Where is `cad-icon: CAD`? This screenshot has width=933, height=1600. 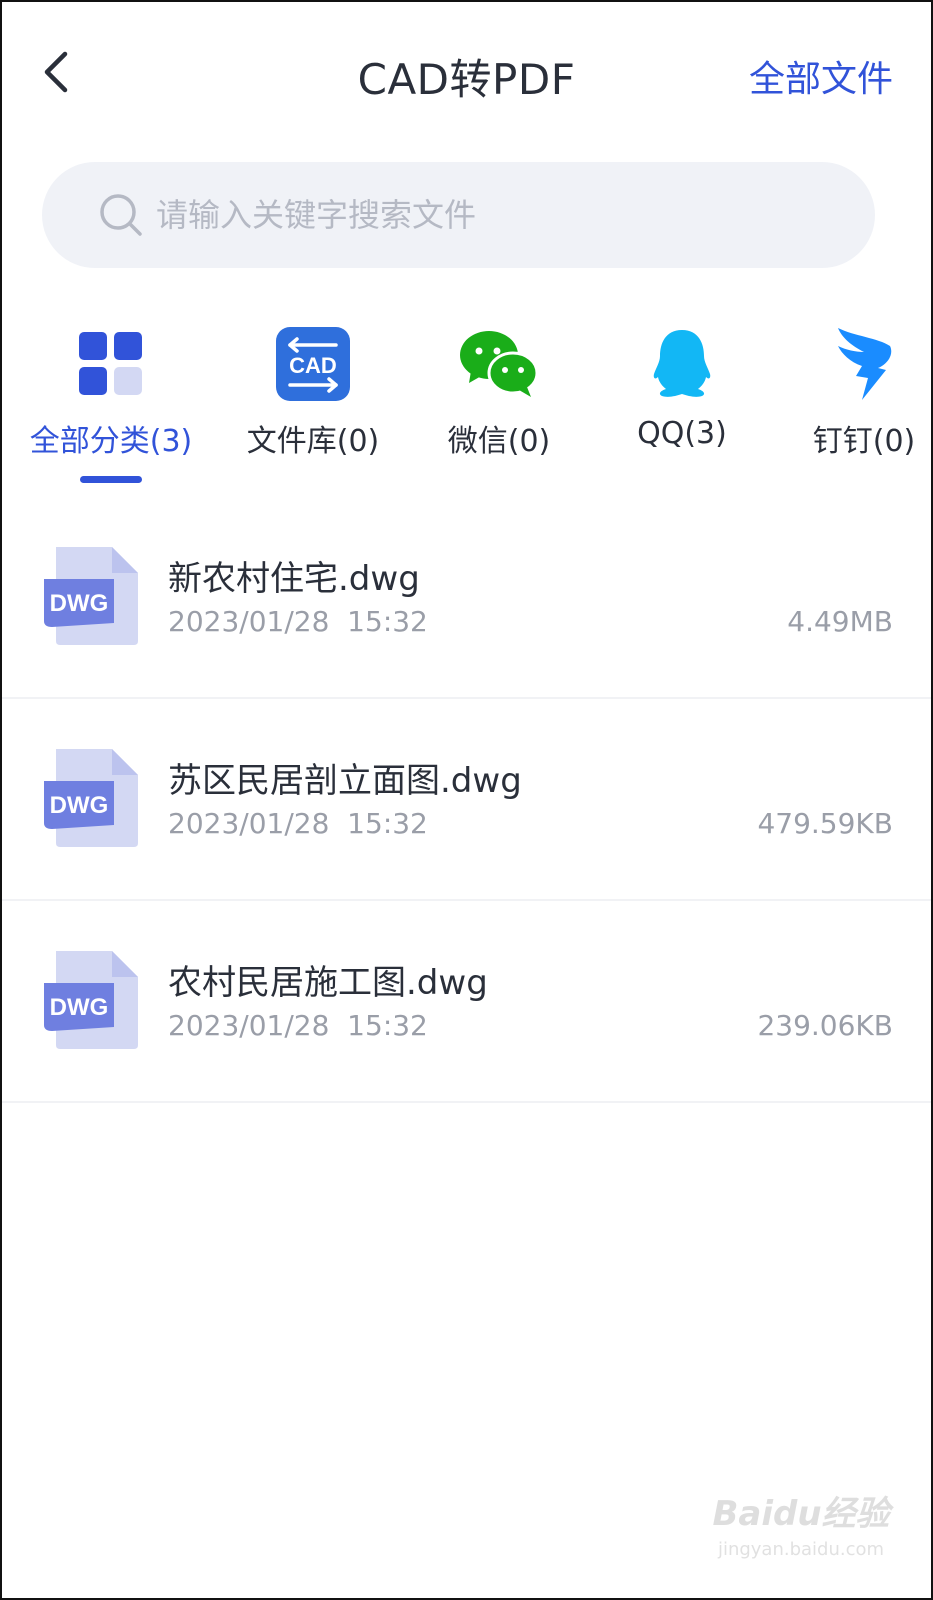
cad-icon: CAD is located at coordinates (313, 364).